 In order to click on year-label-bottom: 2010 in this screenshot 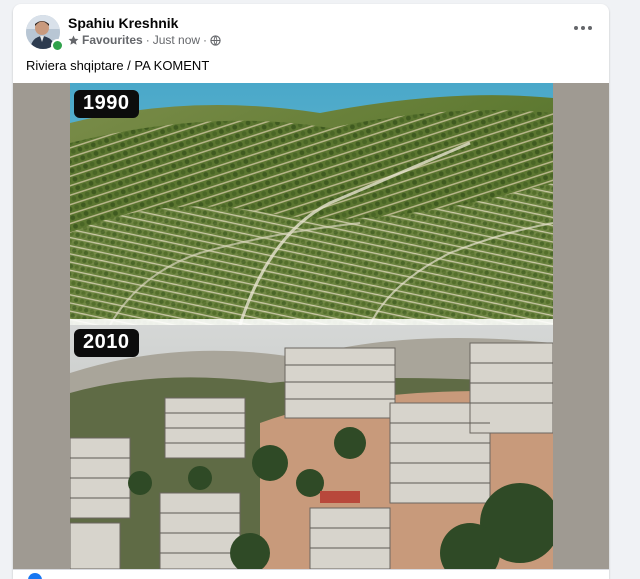, I will do `click(106, 343)`.